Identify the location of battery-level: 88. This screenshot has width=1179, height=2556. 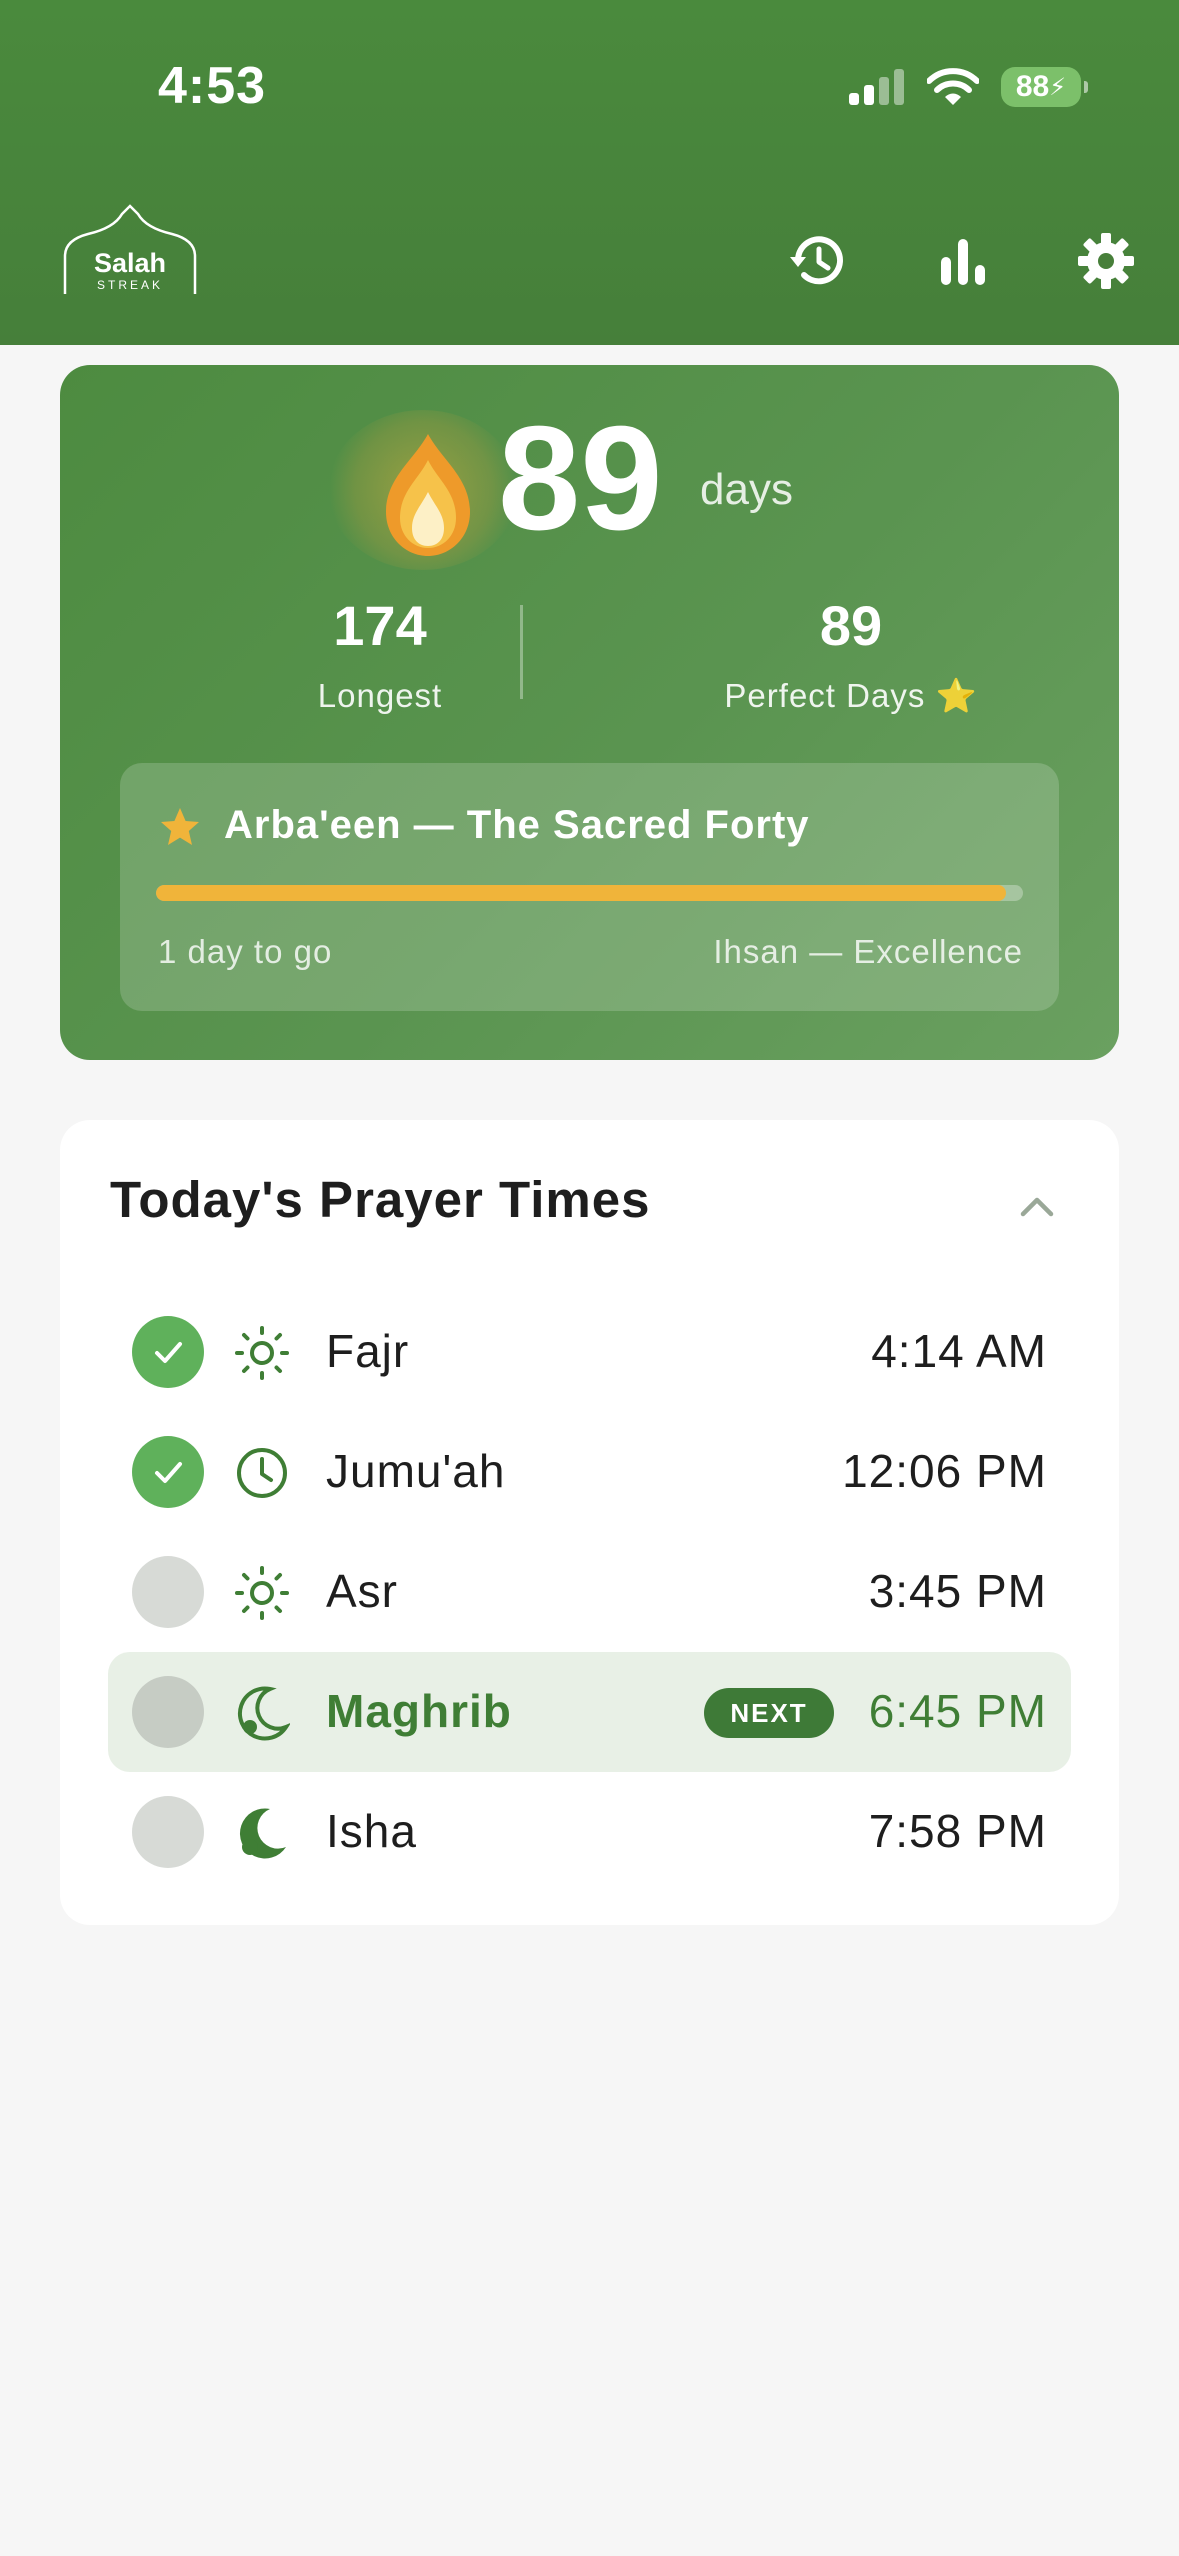
(1032, 86).